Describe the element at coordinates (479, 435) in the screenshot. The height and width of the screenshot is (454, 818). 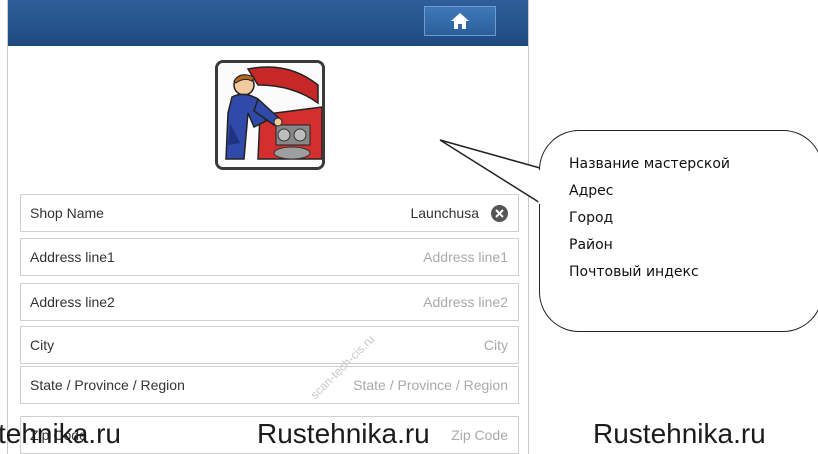
I see `zip-input: Zip Code` at that location.